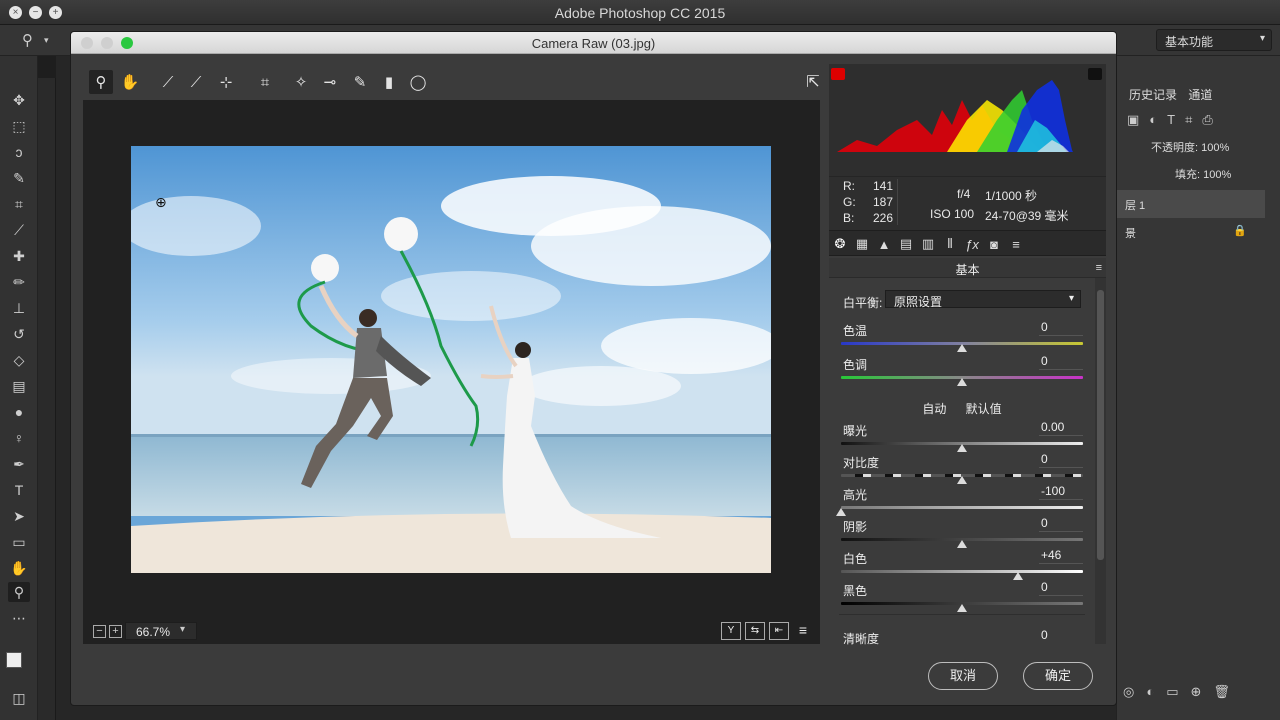  Describe the element at coordinates (962, 337) in the screenshot. I see `temperature-slider: 色温 0` at that location.